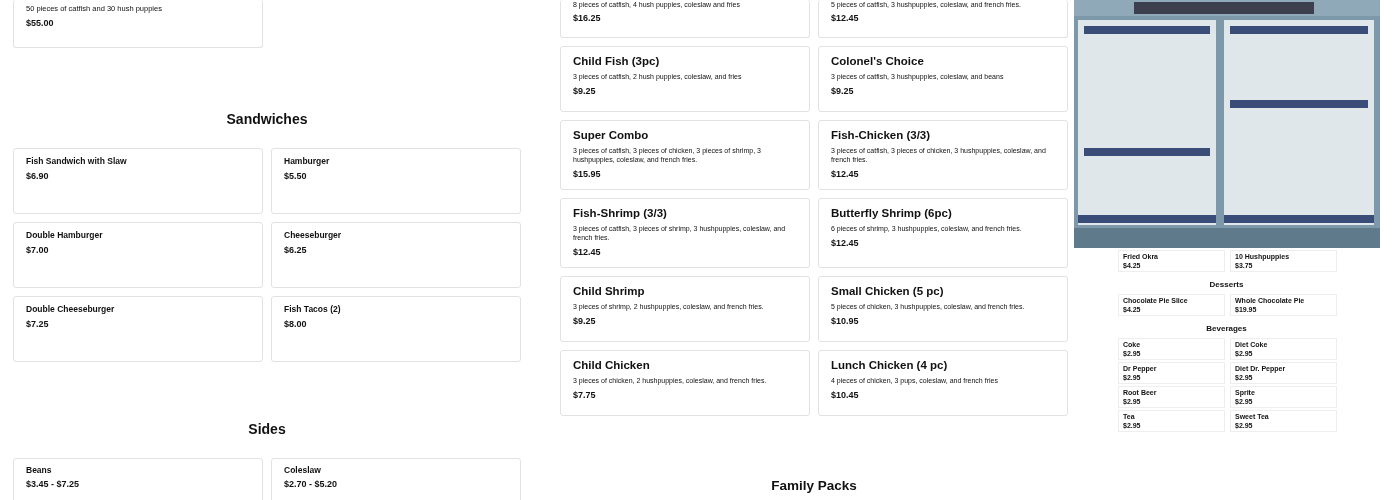 The width and height of the screenshot is (1400, 500). I want to click on section-heading: Sandwiches, so click(267, 119).